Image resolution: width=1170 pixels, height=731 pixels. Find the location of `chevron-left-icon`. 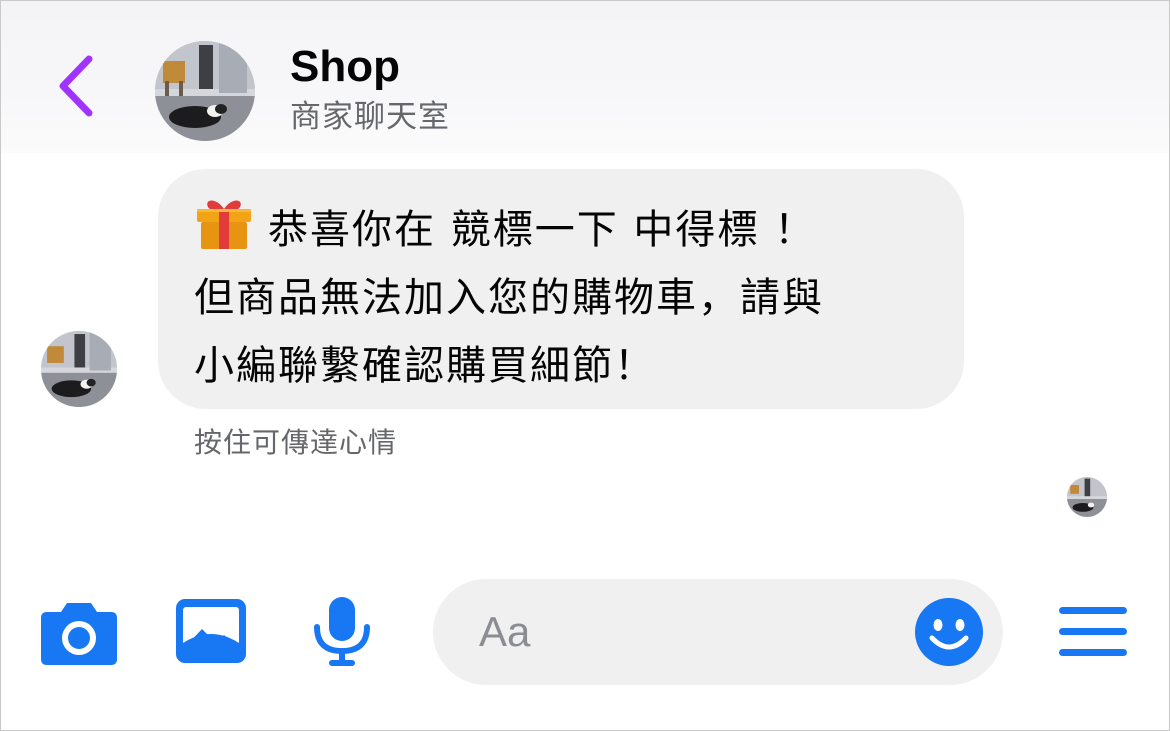

chevron-left-icon is located at coordinates (76, 86).